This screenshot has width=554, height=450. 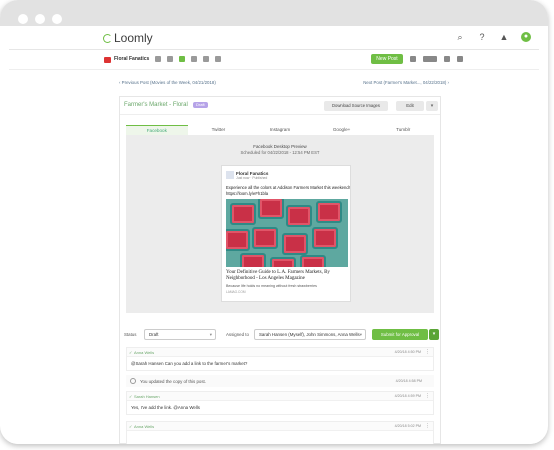 What do you see at coordinates (280, 146) in the screenshot?
I see `preview-title: Facebook Desktop Preview` at bounding box center [280, 146].